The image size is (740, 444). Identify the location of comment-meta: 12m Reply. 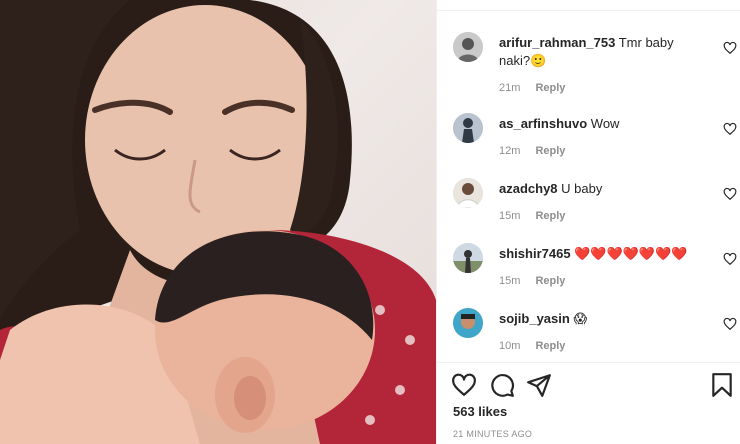
(538, 151).